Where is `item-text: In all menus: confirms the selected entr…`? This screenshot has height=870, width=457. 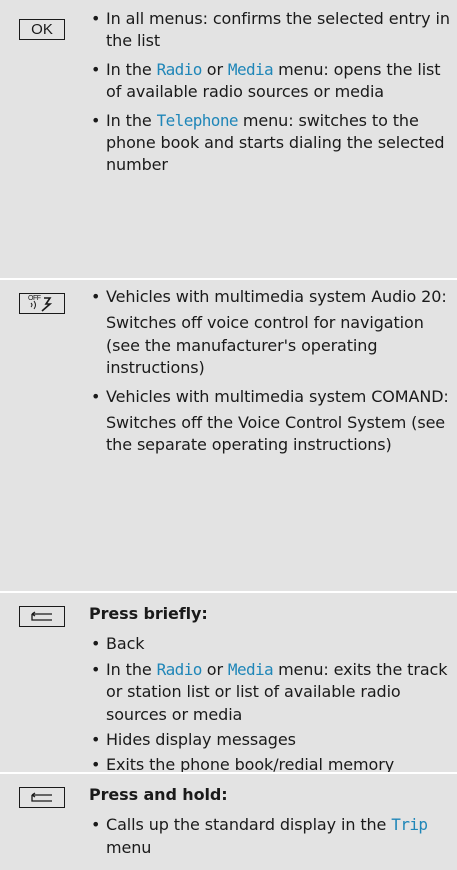 item-text: In all menus: confirms the selected entr… is located at coordinates (278, 30).